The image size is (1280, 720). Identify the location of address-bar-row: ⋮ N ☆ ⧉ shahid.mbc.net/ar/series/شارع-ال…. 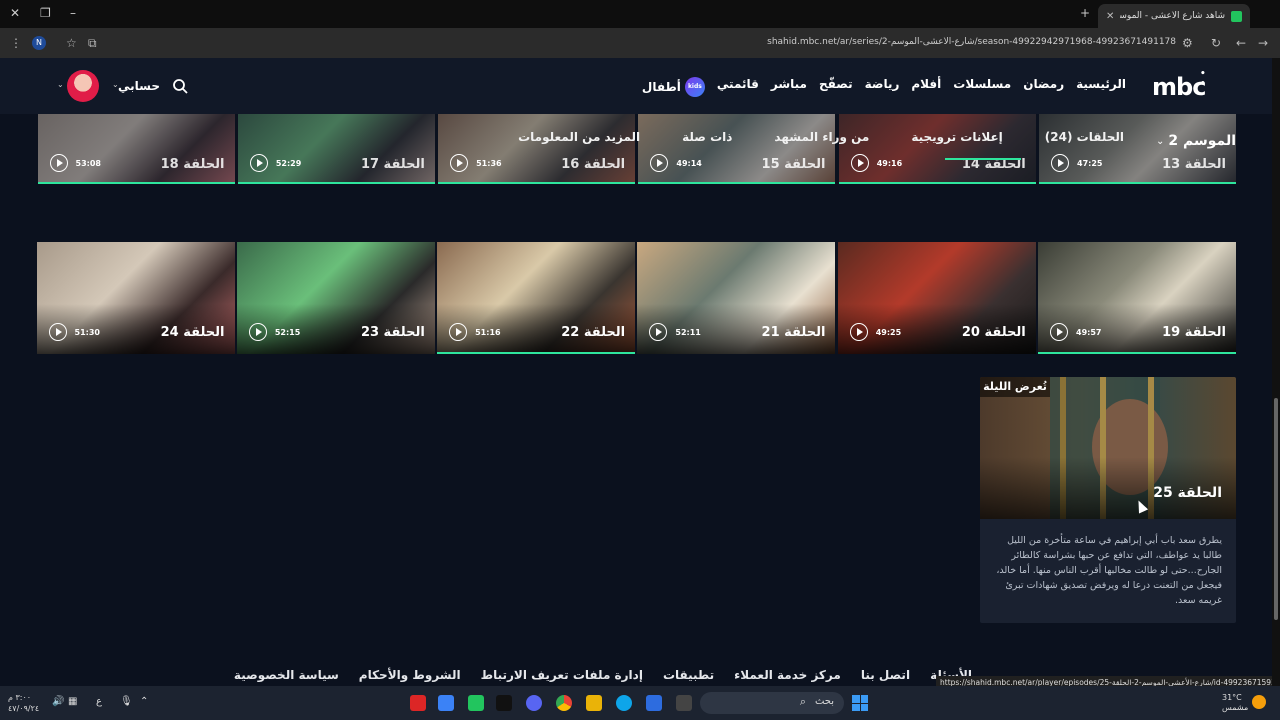
(640, 43).